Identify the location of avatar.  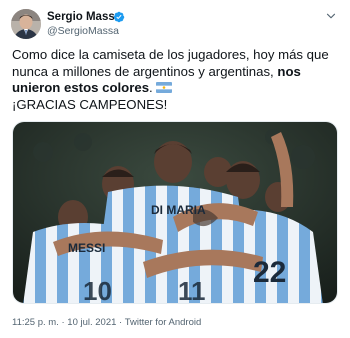
(26, 24).